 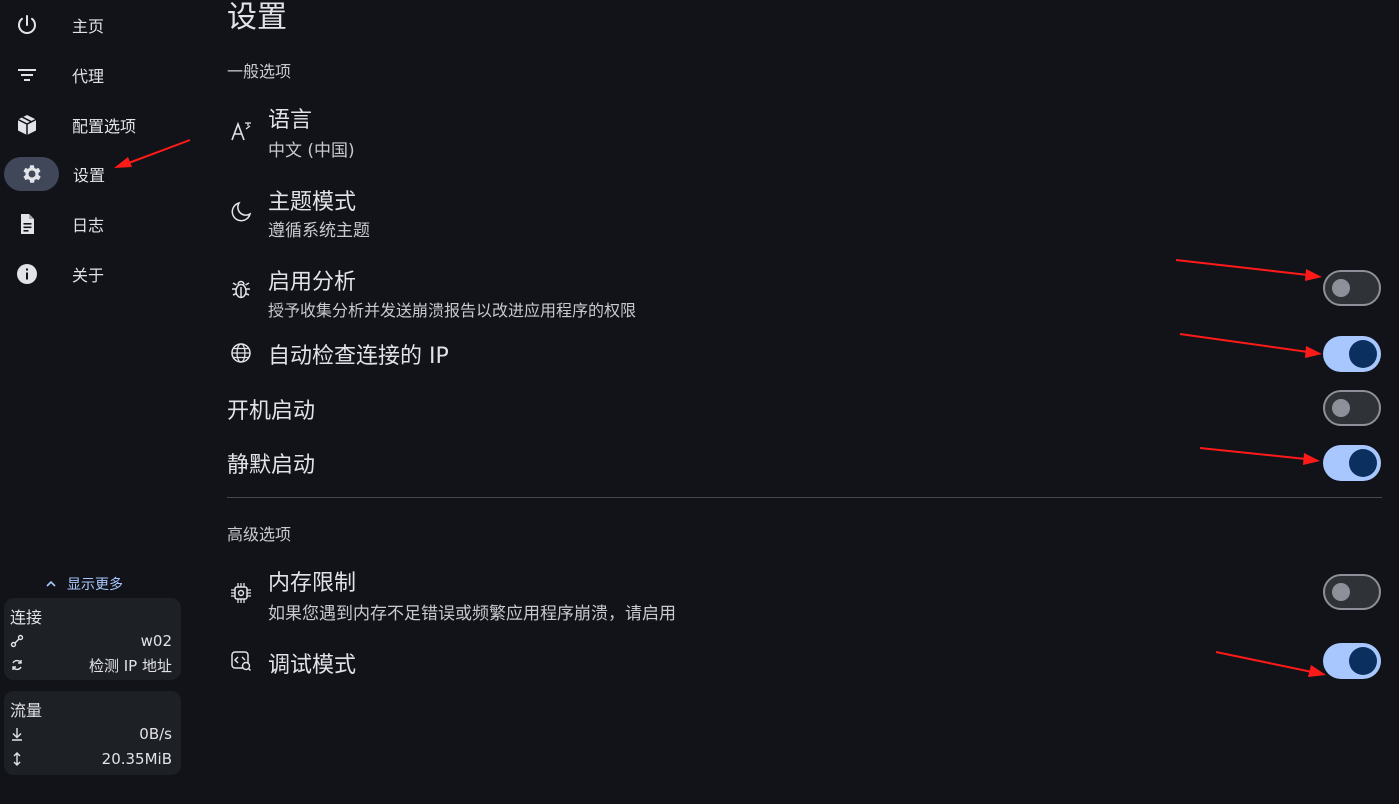 I want to click on connection-profile-name: w02, so click(x=156, y=641).